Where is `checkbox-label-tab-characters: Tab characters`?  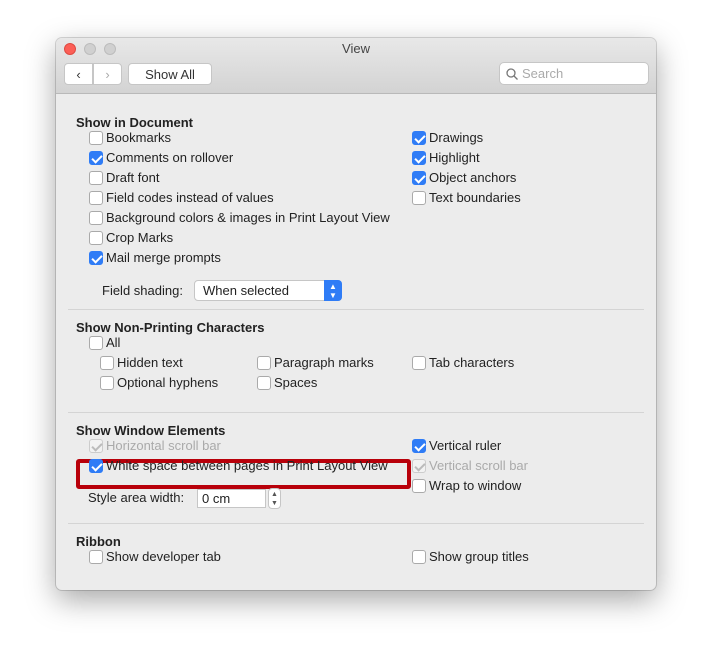 checkbox-label-tab-characters: Tab characters is located at coordinates (471, 363).